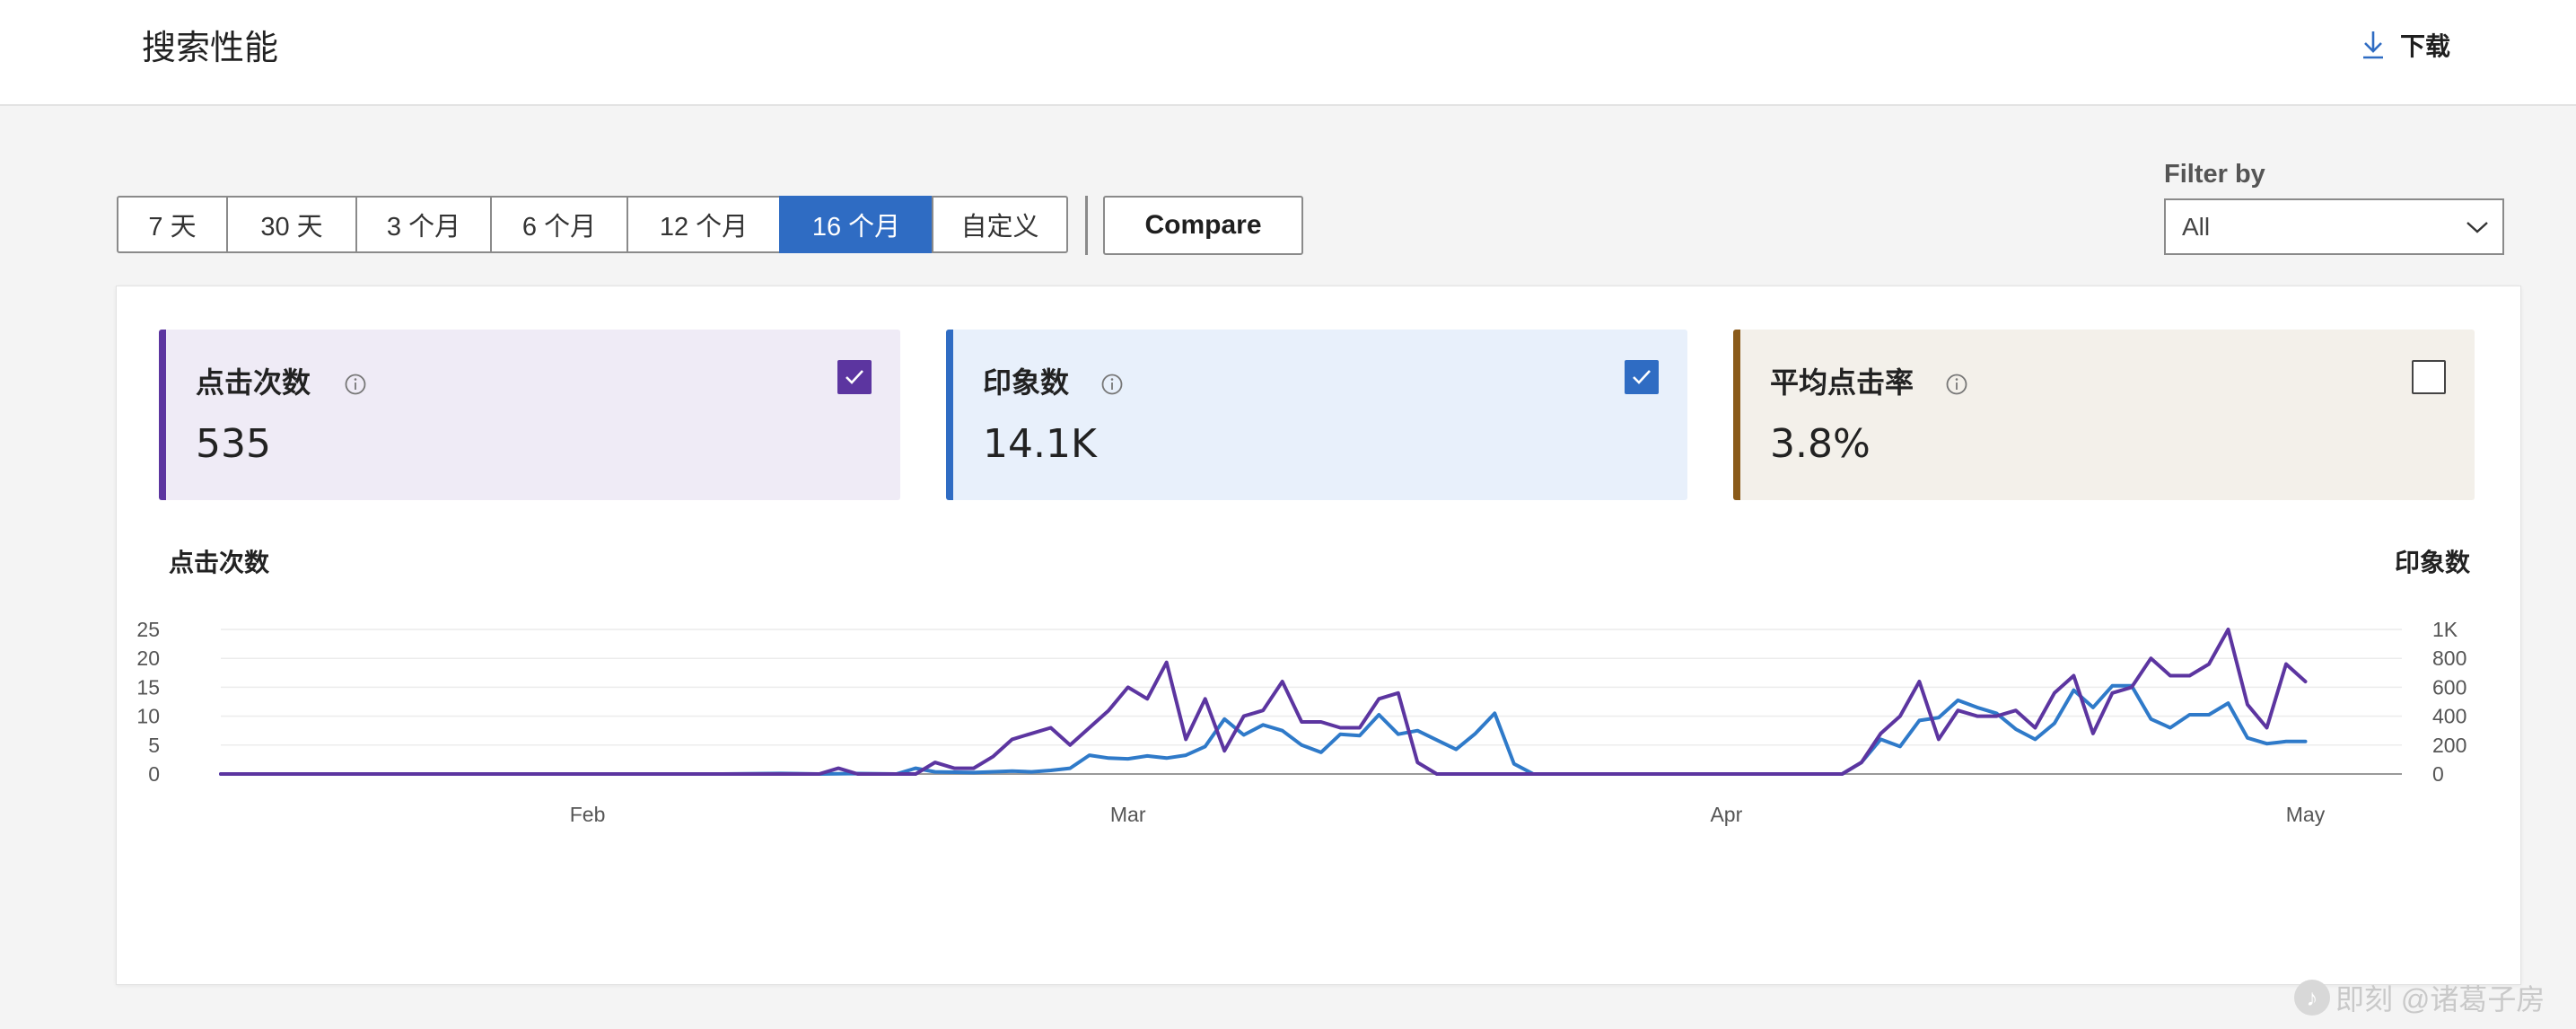  What do you see at coordinates (2214, 175) in the screenshot?
I see `filter-label: Filter by` at bounding box center [2214, 175].